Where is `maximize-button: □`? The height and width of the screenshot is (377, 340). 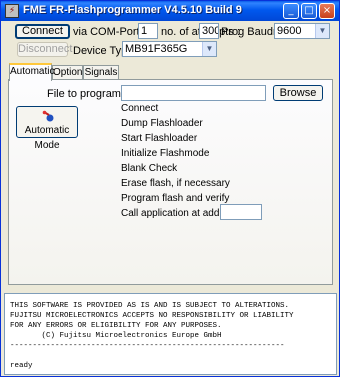 maximize-button: □ is located at coordinates (309, 11).